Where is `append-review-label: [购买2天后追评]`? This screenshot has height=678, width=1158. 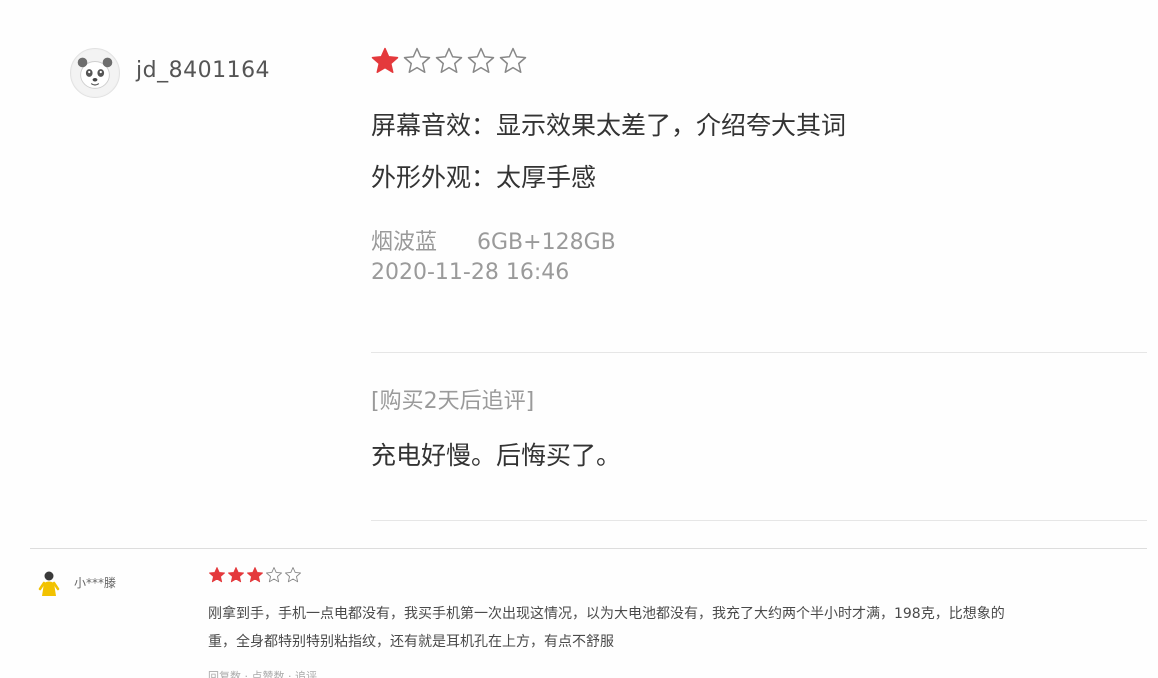 append-review-label: [购买2天后追评] is located at coordinates (453, 401).